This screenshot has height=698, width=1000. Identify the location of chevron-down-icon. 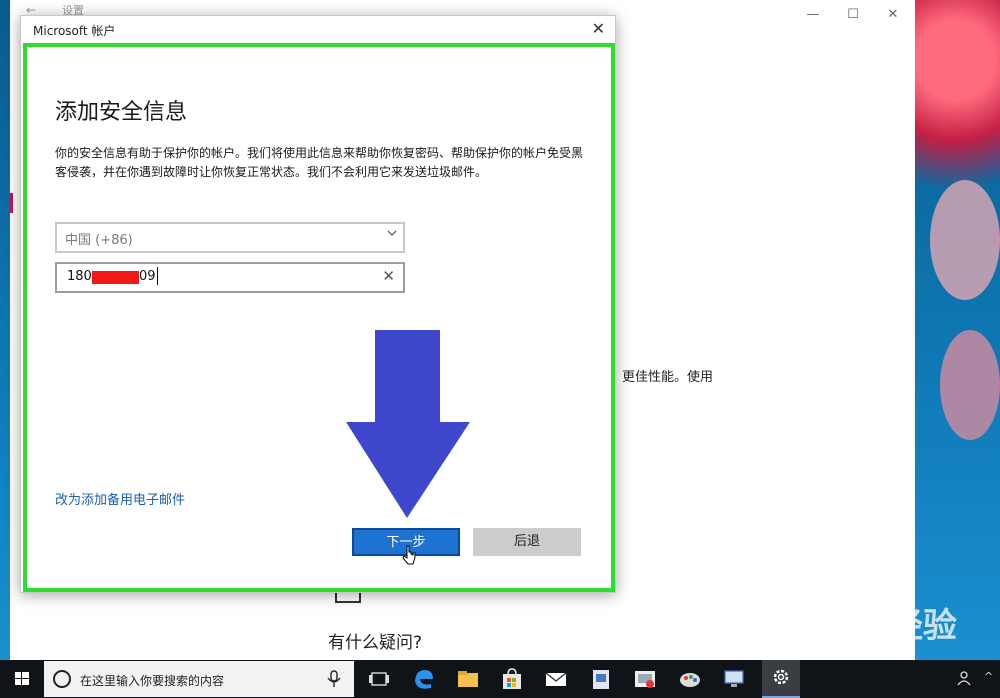
(392, 233).